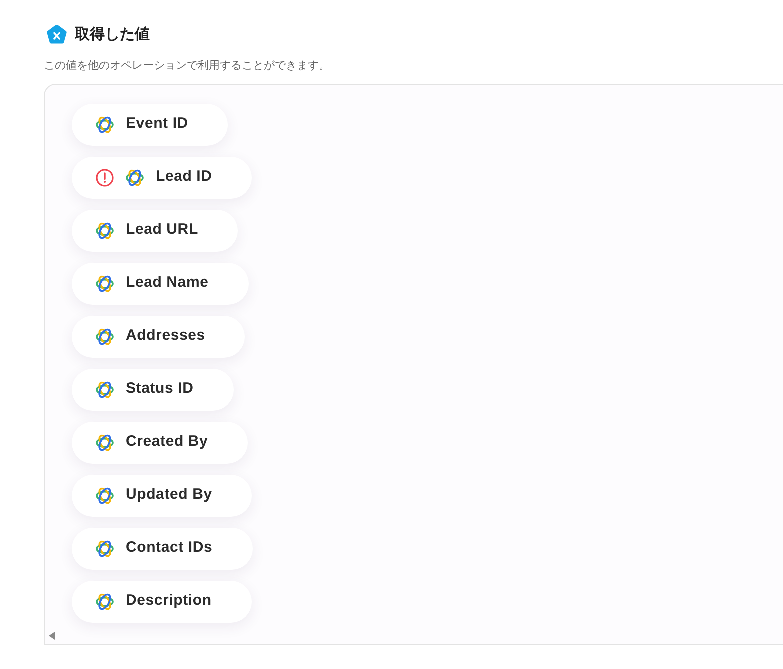 The width and height of the screenshot is (783, 669). I want to click on value-chip: Contact IDs, so click(162, 549).